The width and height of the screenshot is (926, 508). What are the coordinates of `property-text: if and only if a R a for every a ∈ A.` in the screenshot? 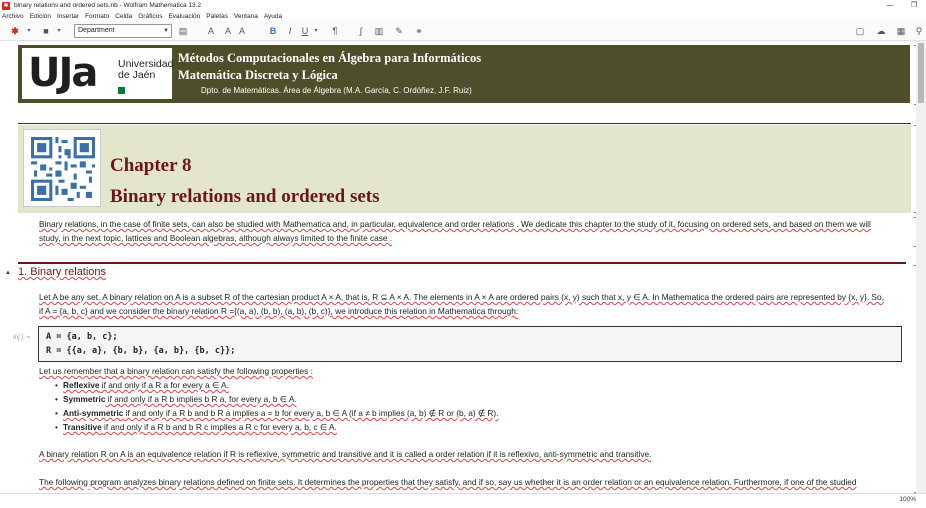 It's located at (164, 385).